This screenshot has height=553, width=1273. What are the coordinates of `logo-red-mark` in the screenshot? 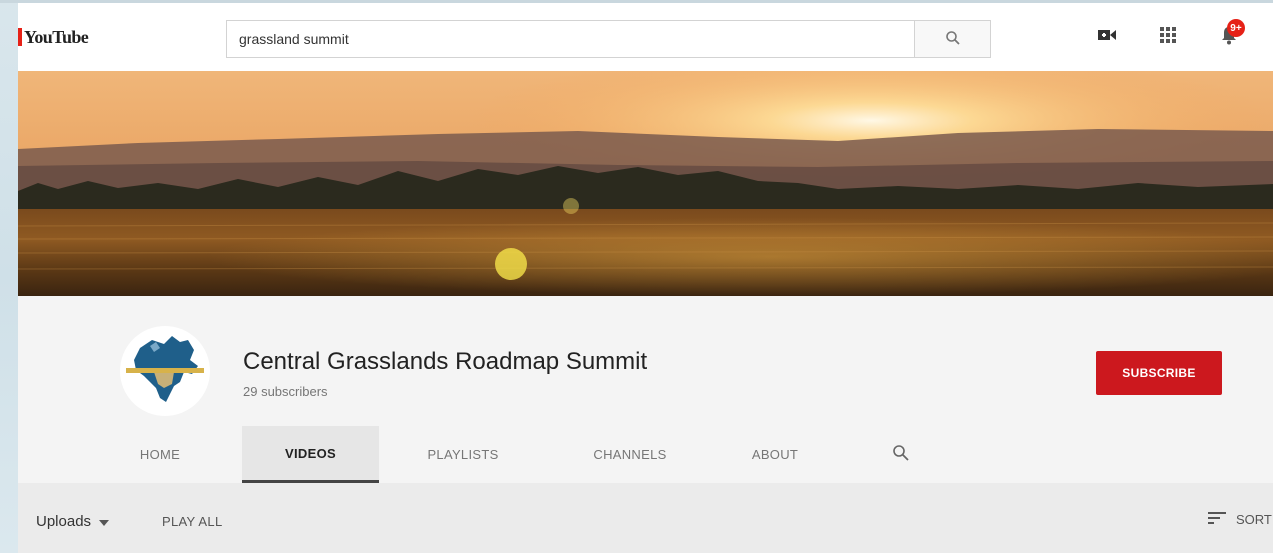 It's located at (20, 37).